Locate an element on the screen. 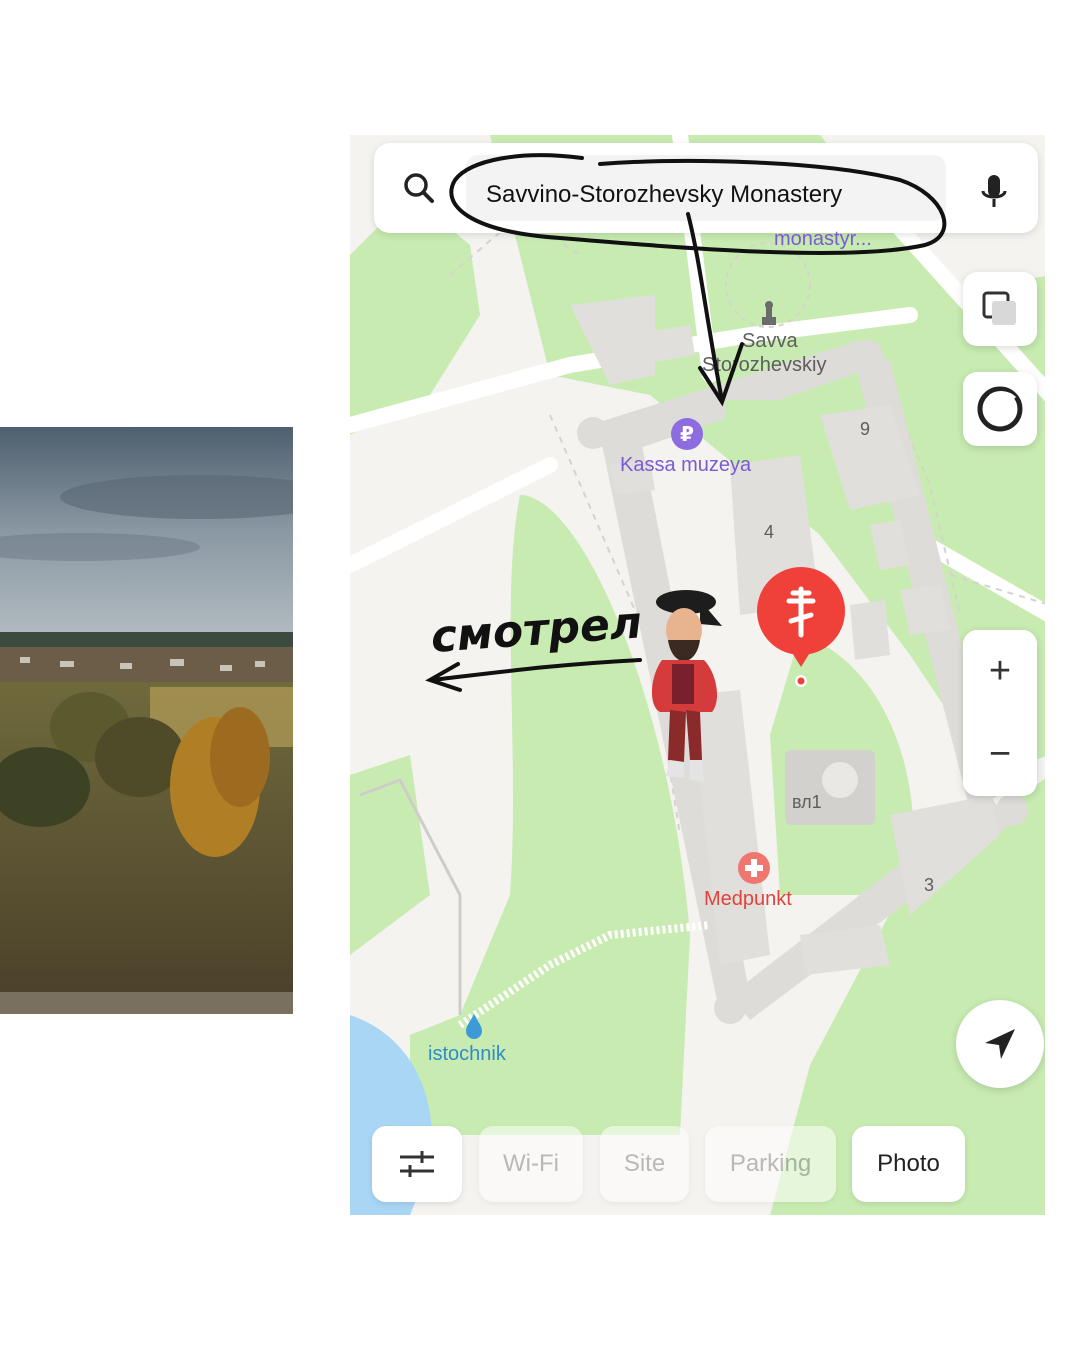 The image size is (1080, 1350). layers-icon is located at coordinates (999, 308).